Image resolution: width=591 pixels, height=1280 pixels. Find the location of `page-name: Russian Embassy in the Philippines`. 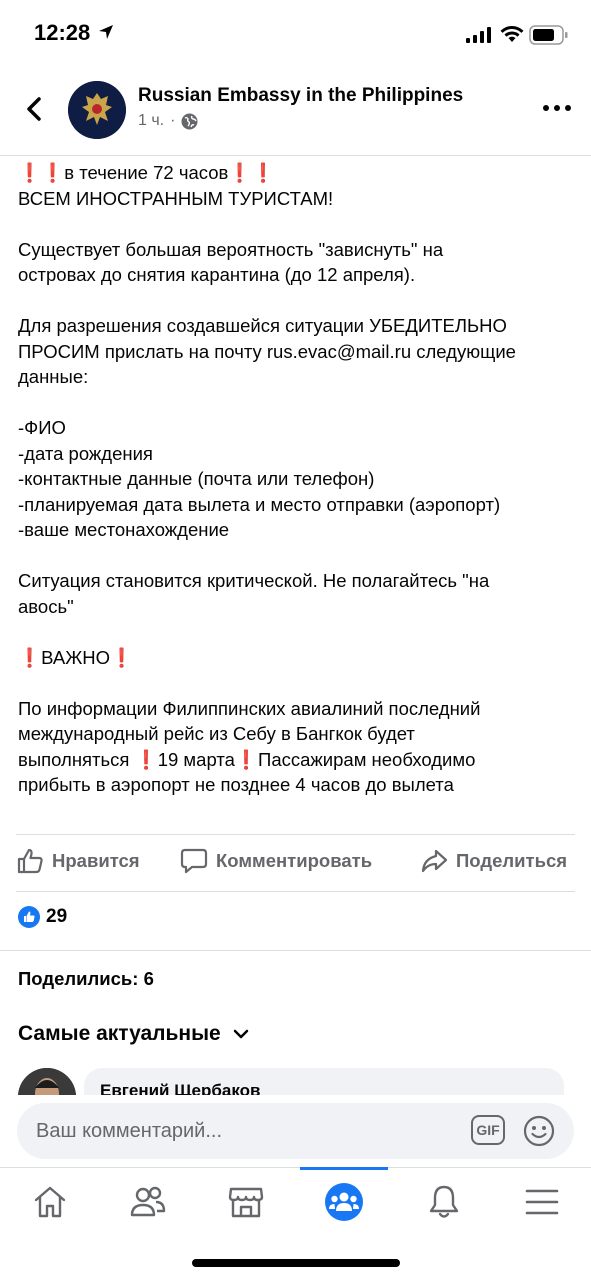

page-name: Russian Embassy in the Philippines is located at coordinates (300, 96).